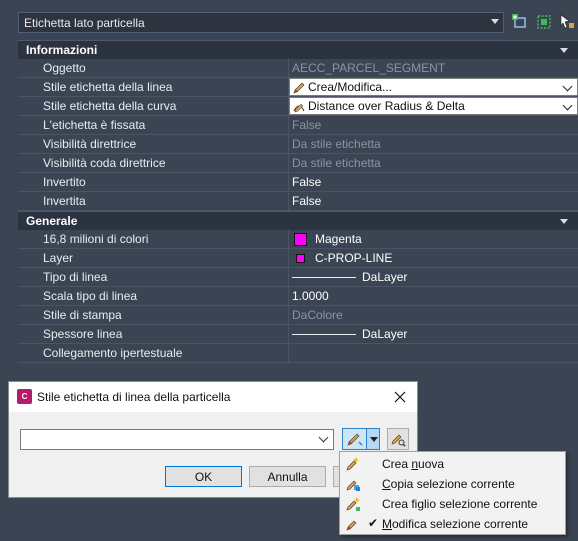 The image size is (578, 541). Describe the element at coordinates (400, 397) in the screenshot. I see `close-icon` at that location.